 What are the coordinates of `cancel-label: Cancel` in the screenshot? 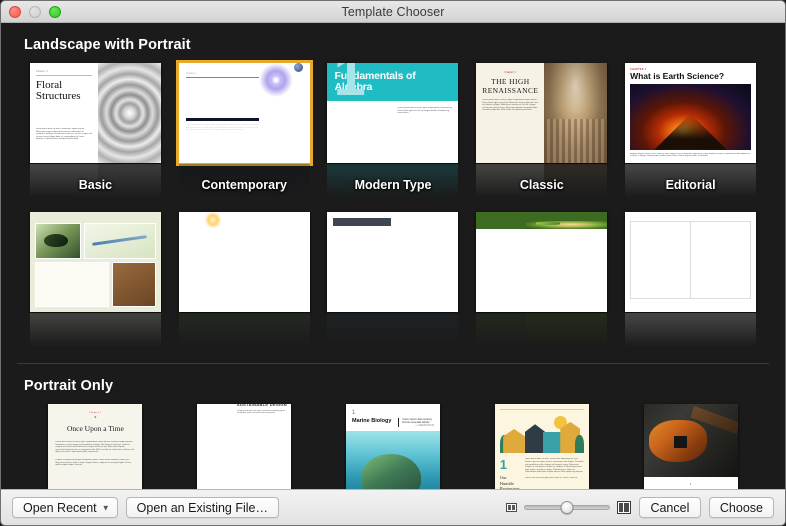 It's located at (670, 507).